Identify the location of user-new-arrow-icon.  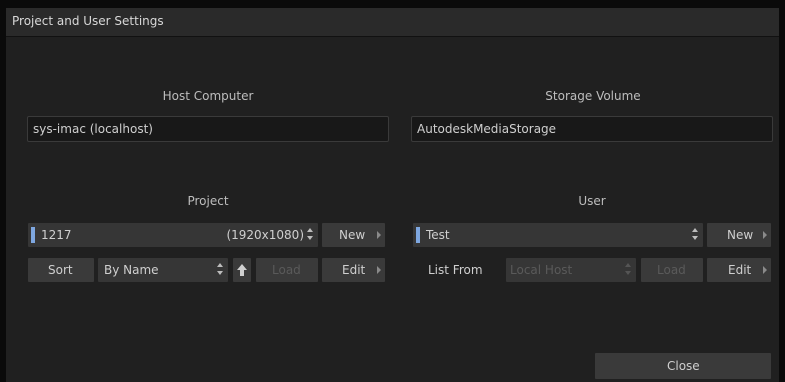
(765, 235).